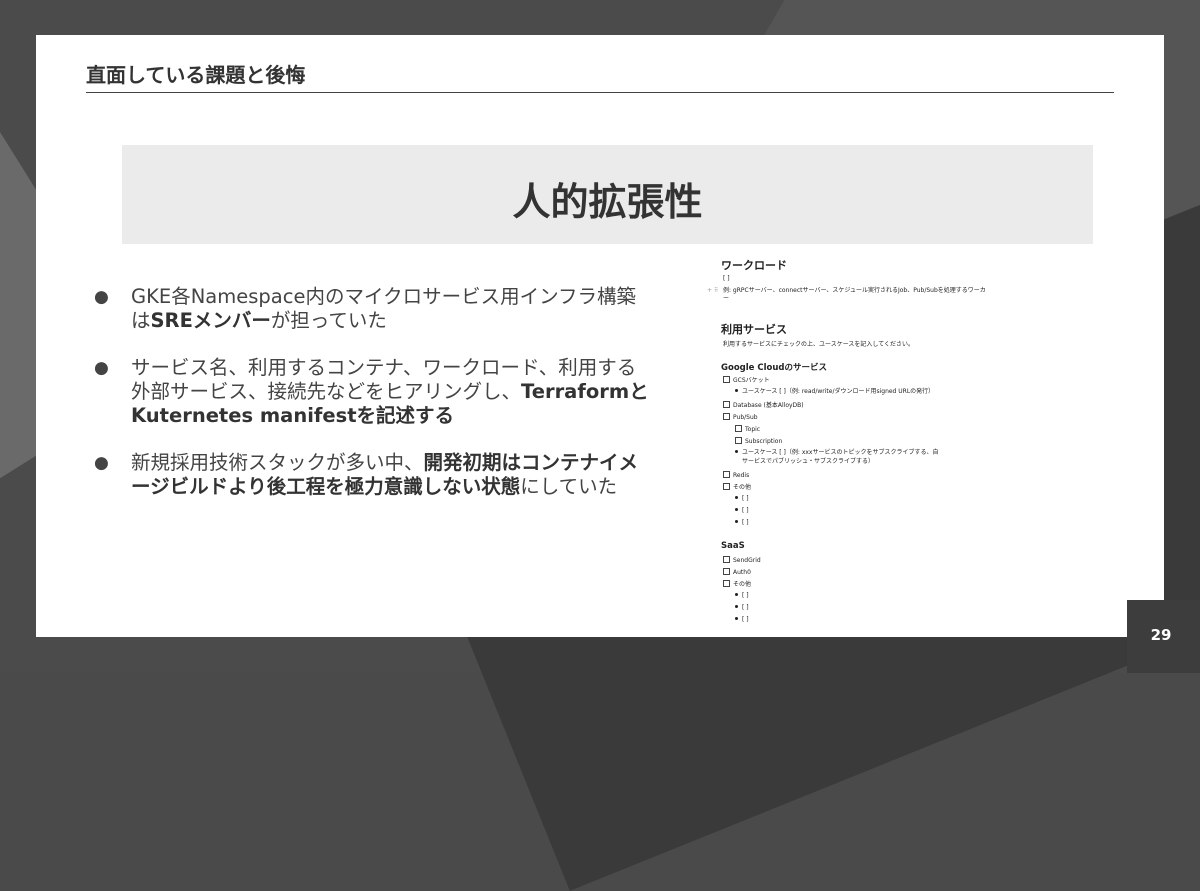  I want to click on doc-checkbox-row: GCSバケット, so click(746, 380).